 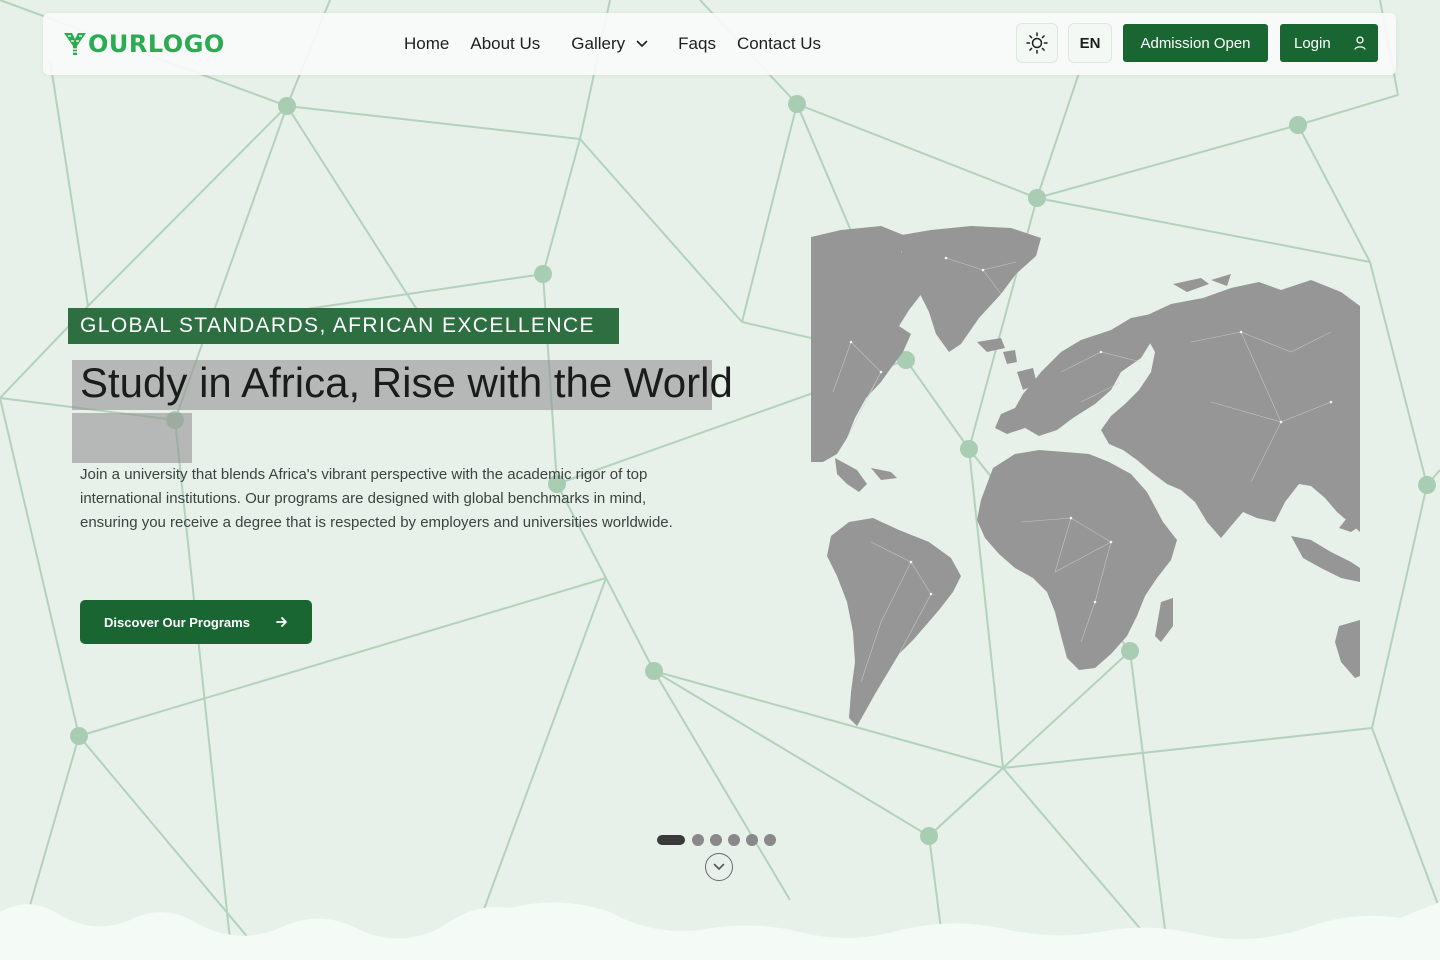 I want to click on site-logo: OURLOGO, so click(x=144, y=44).